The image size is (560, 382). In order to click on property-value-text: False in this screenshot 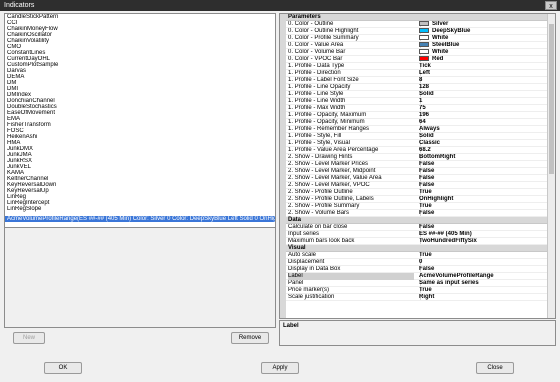, I will do `click(427, 185)`.